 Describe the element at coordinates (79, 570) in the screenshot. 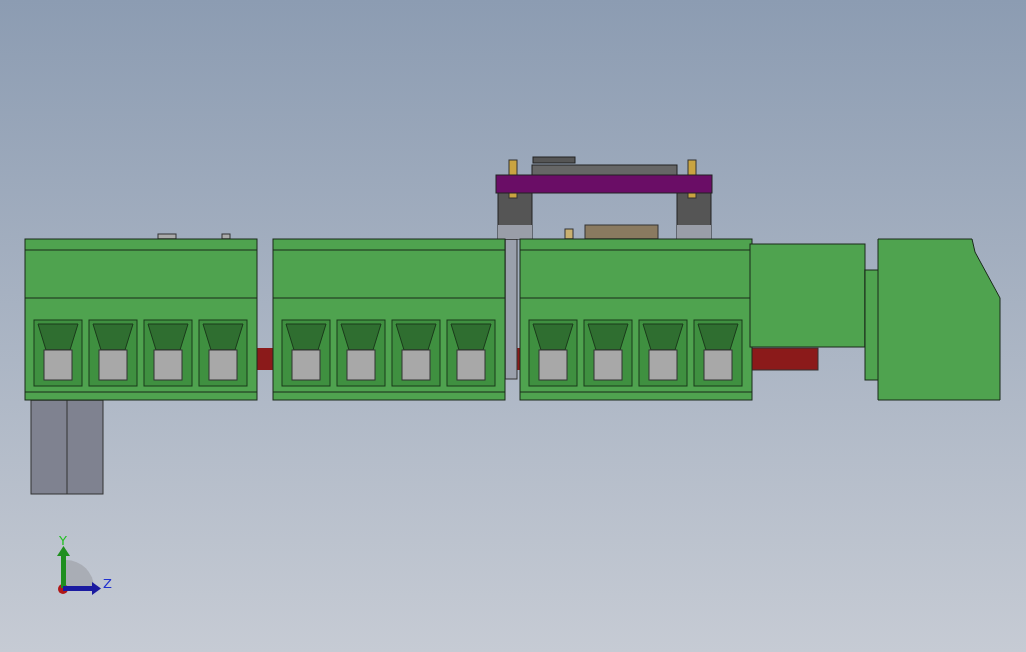

I see `axis-triad-drawing` at that location.